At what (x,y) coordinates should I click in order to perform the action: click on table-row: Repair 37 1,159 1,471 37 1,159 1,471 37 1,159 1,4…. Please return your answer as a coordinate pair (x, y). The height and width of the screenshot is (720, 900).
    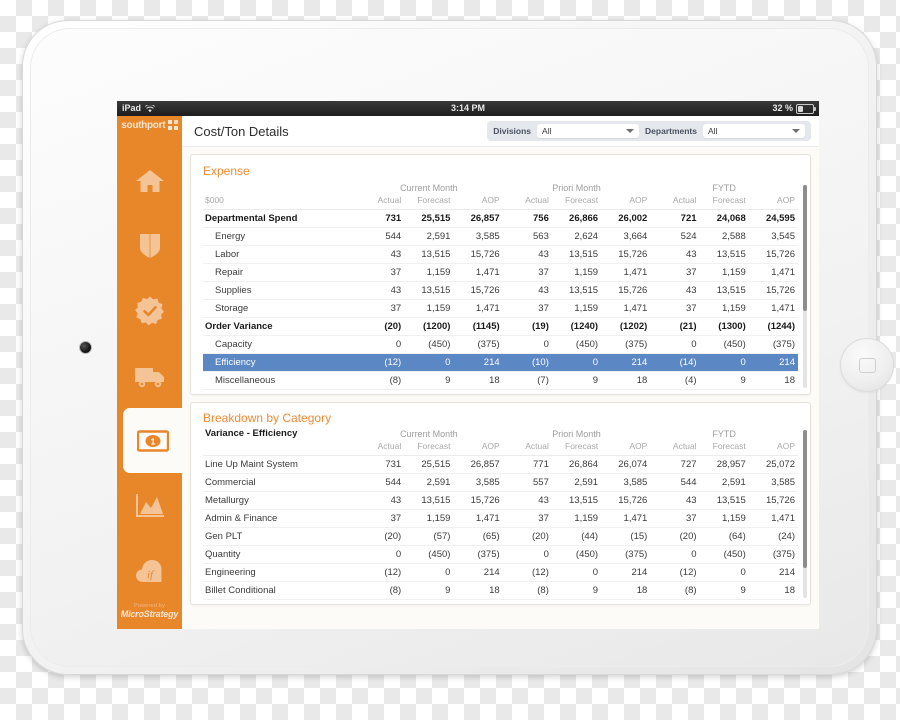
    Looking at the image, I should click on (500, 273).